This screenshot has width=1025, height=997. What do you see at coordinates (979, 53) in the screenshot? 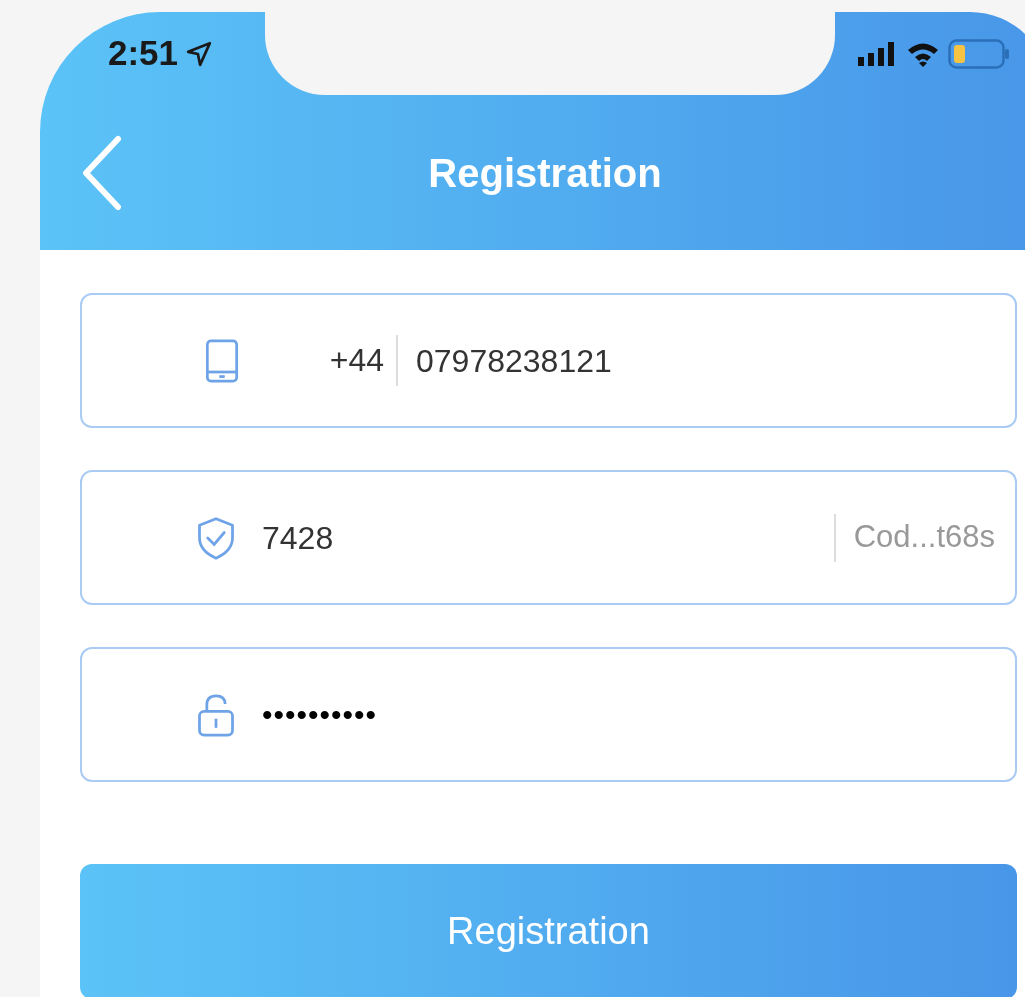
I see `battery-icon` at bounding box center [979, 53].